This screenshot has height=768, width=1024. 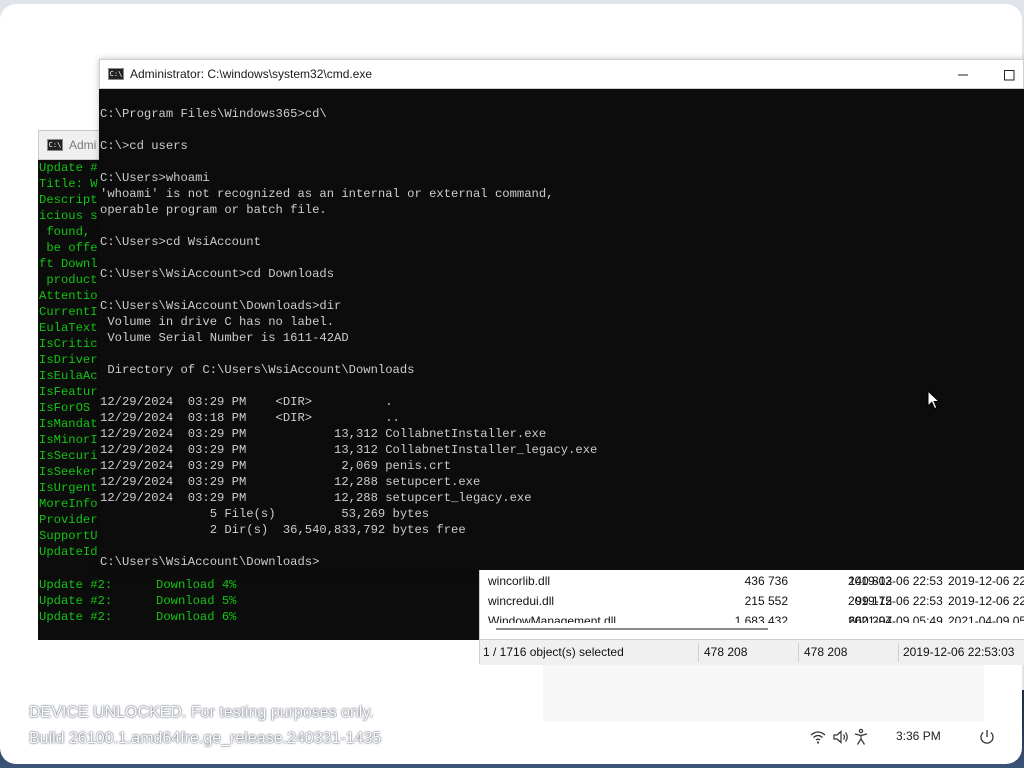 What do you see at coordinates (987, 737) in the screenshot?
I see `power-icon` at bounding box center [987, 737].